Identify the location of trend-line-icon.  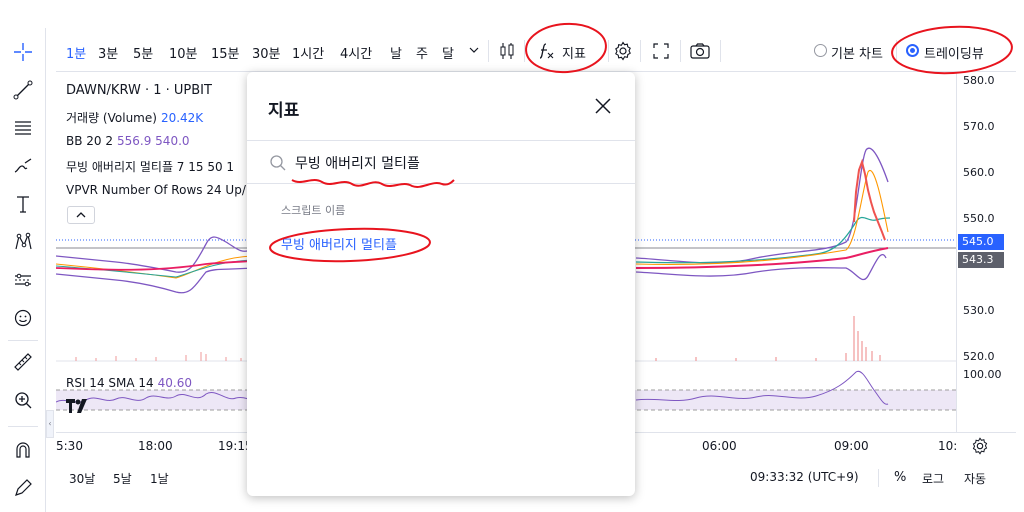
(23, 90).